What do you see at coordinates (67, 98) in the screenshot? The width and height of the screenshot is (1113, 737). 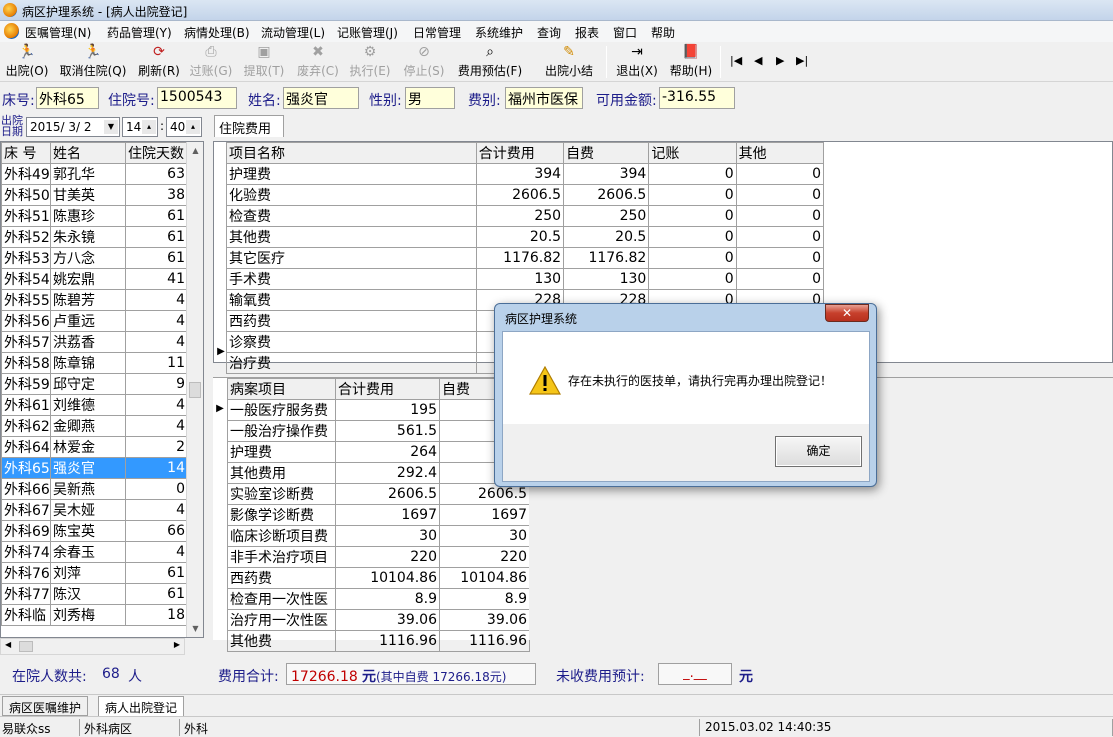 I see `bed-field: 外科65` at bounding box center [67, 98].